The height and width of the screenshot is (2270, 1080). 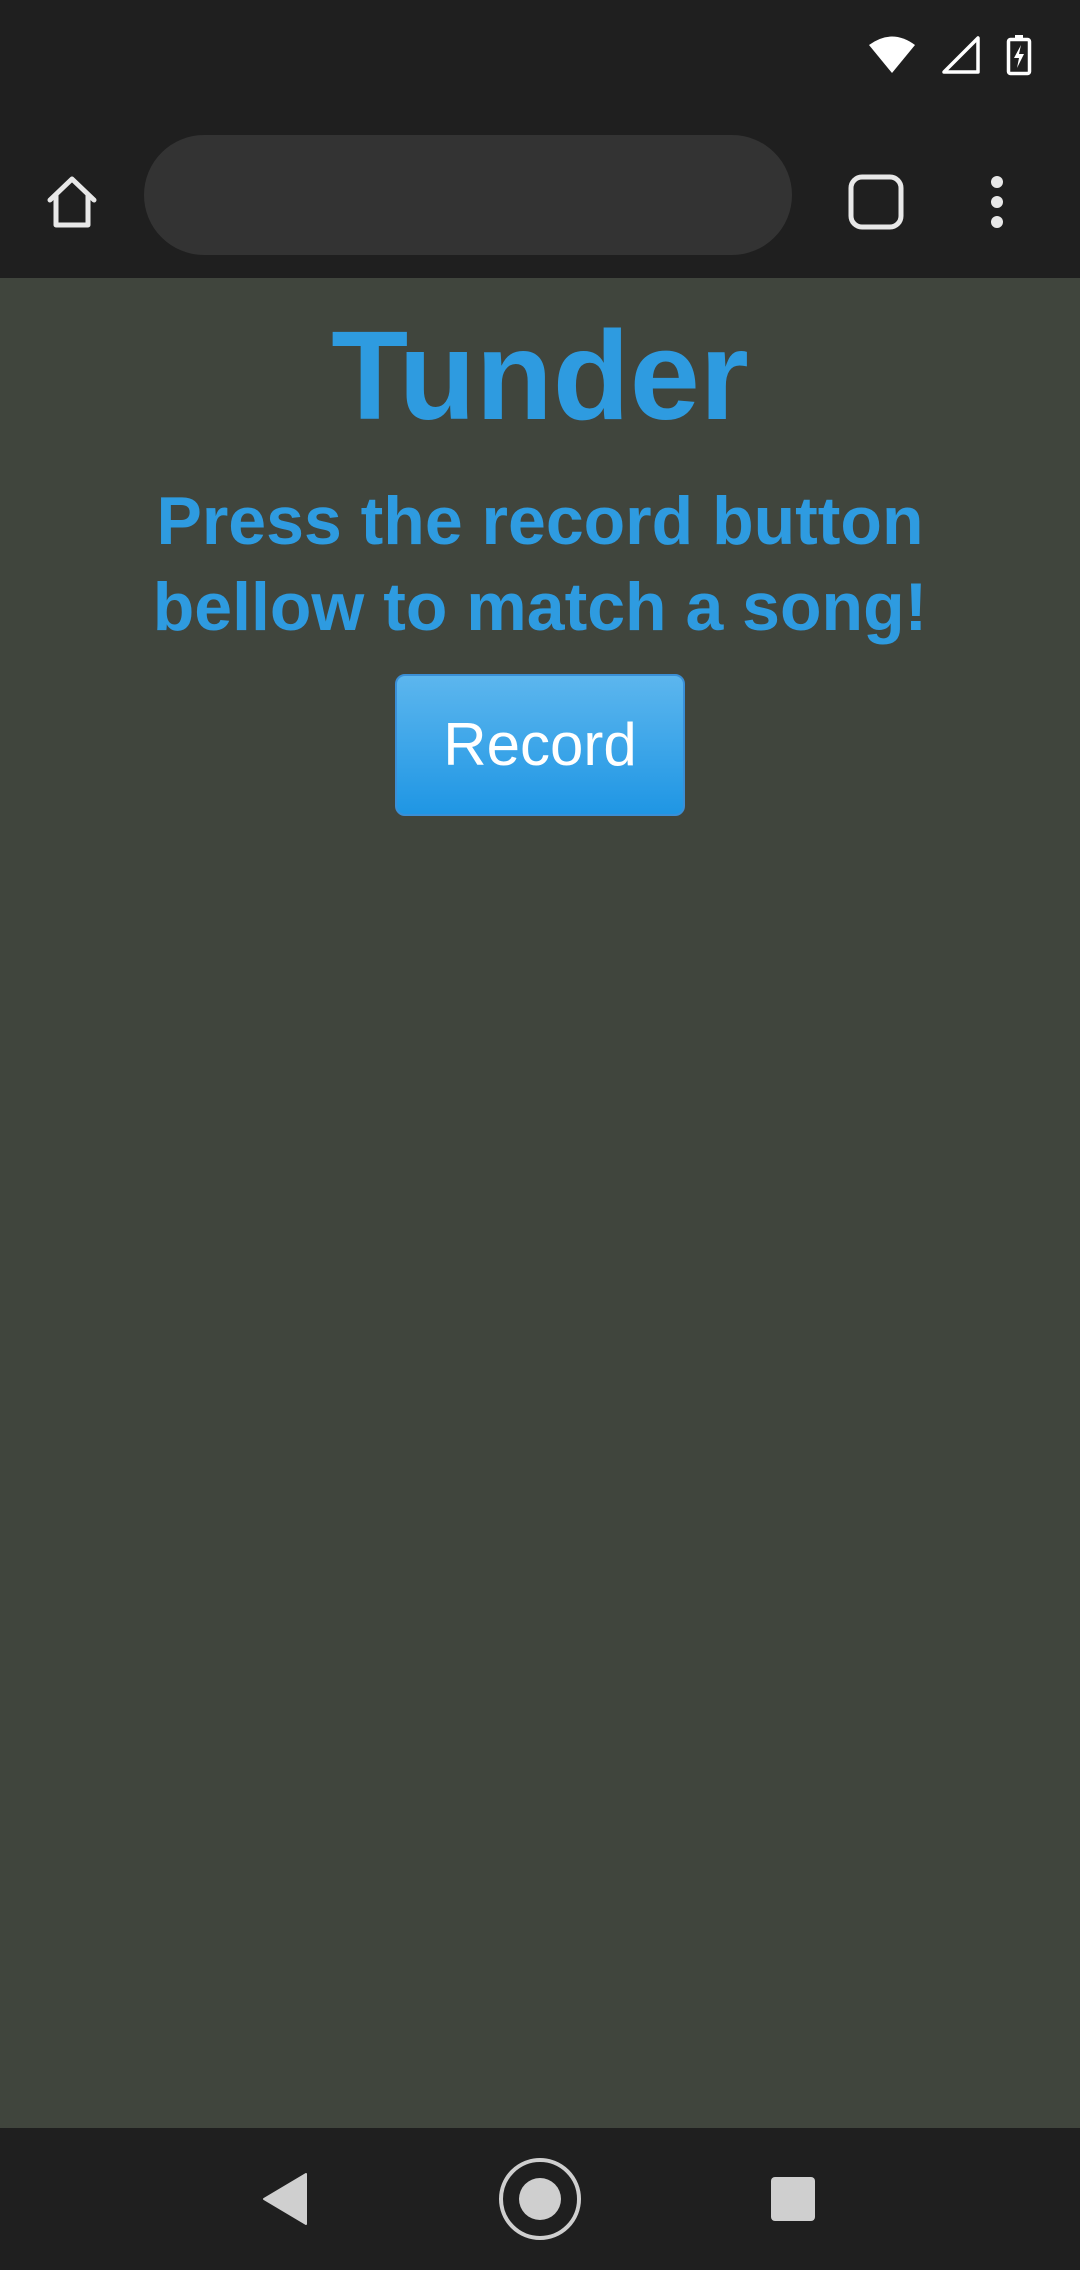 I want to click on battery-charging-icon, so click(x=1019, y=55).